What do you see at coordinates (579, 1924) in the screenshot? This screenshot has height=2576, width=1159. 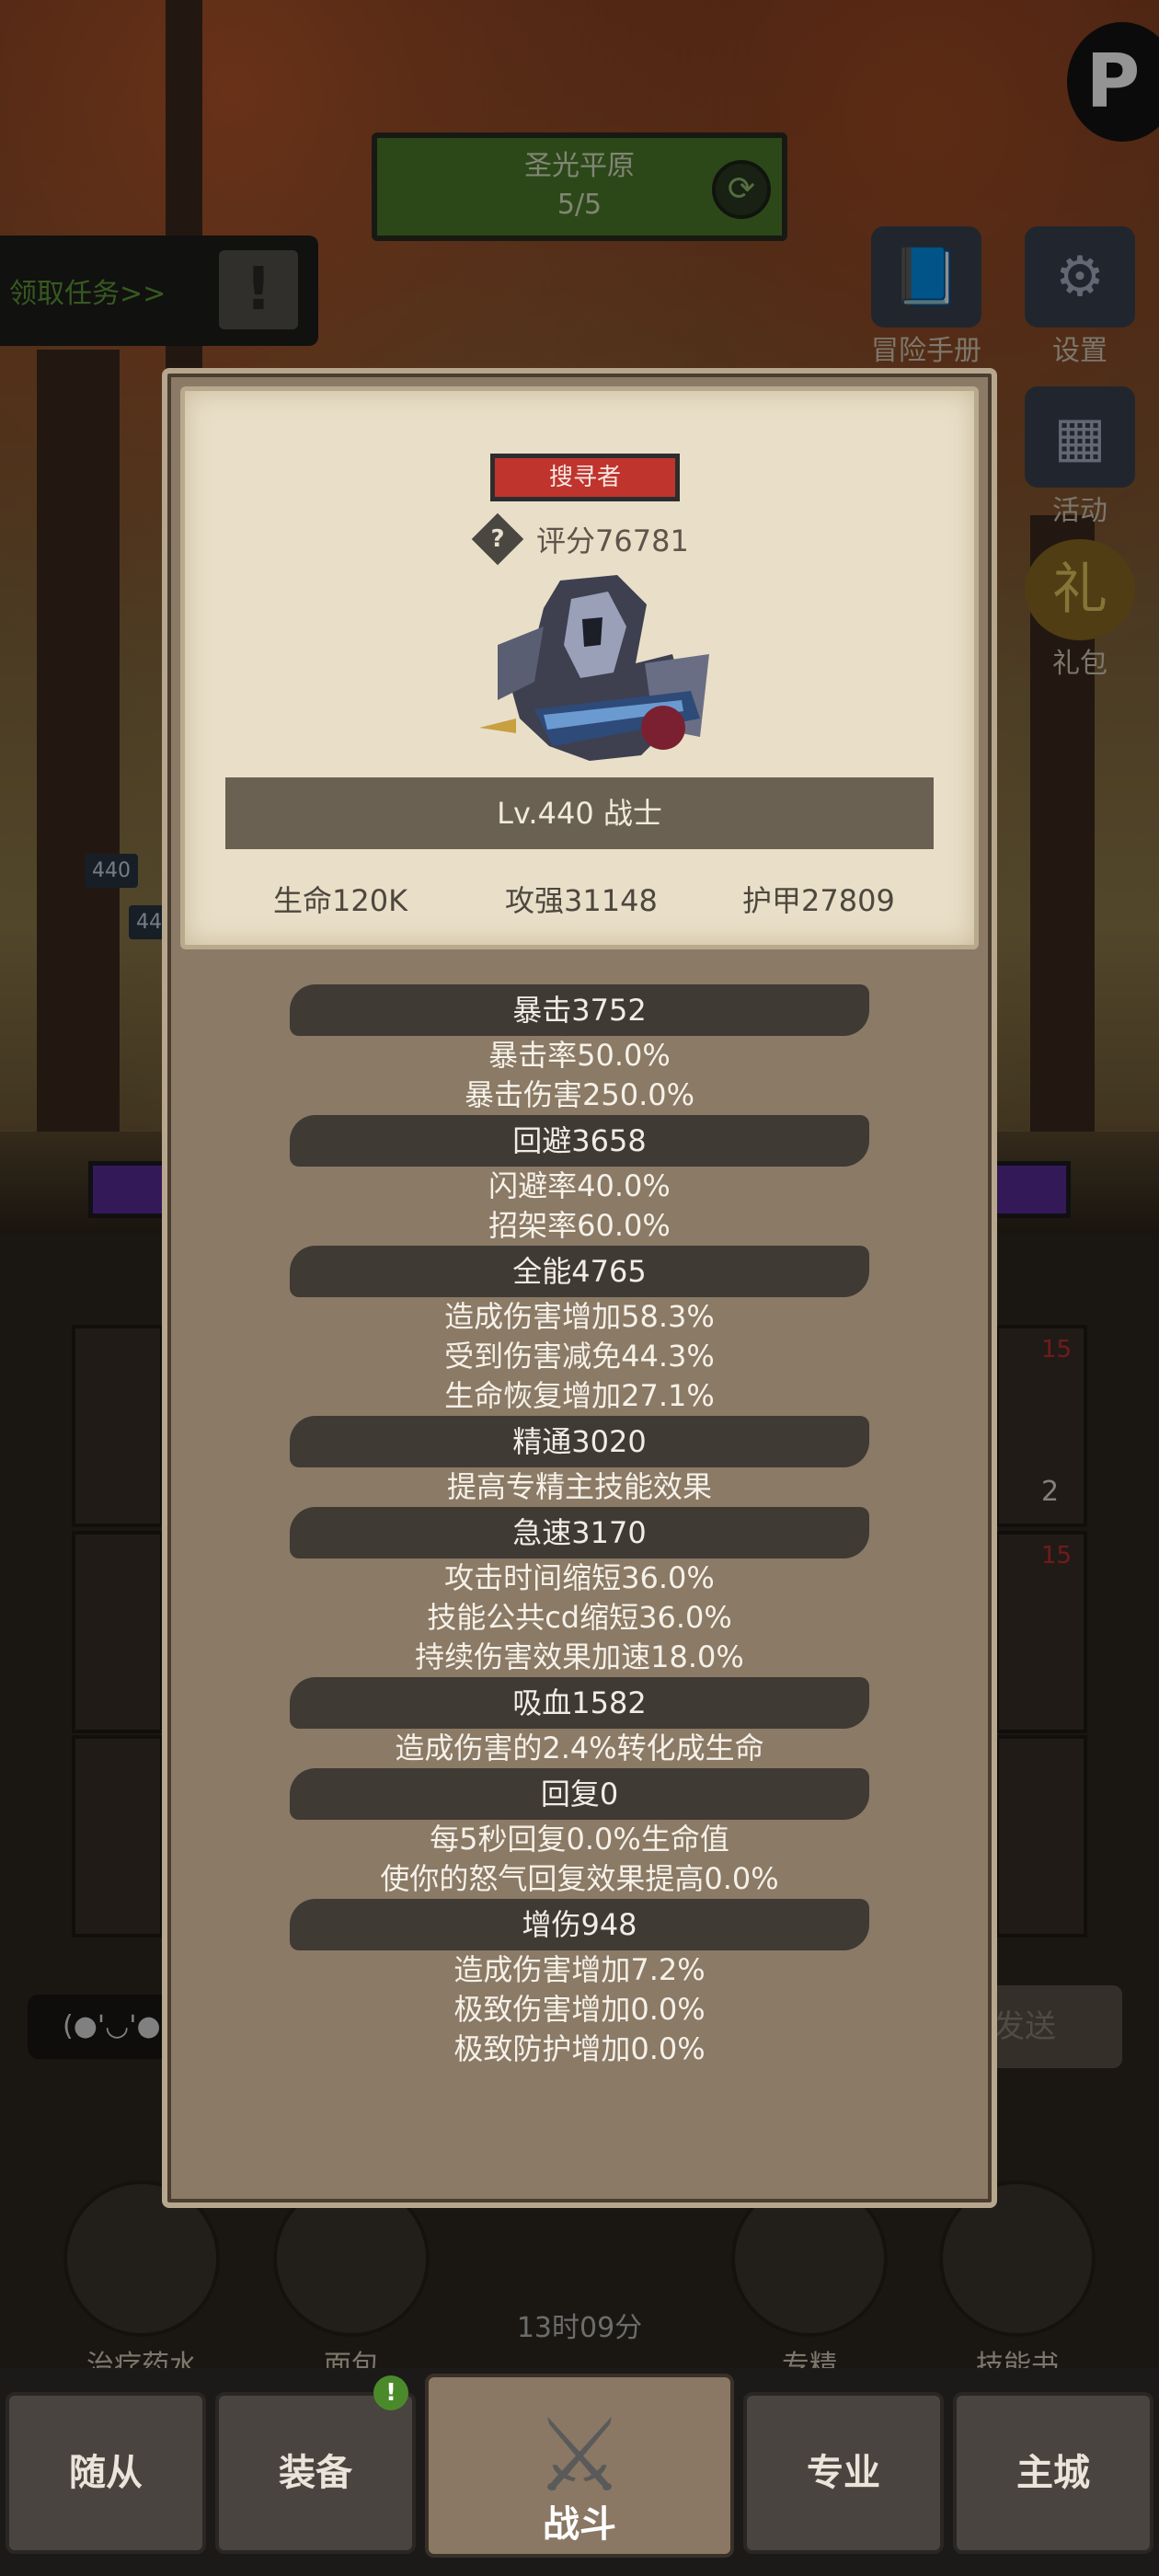 I see `stat-title: 增伤948` at bounding box center [579, 1924].